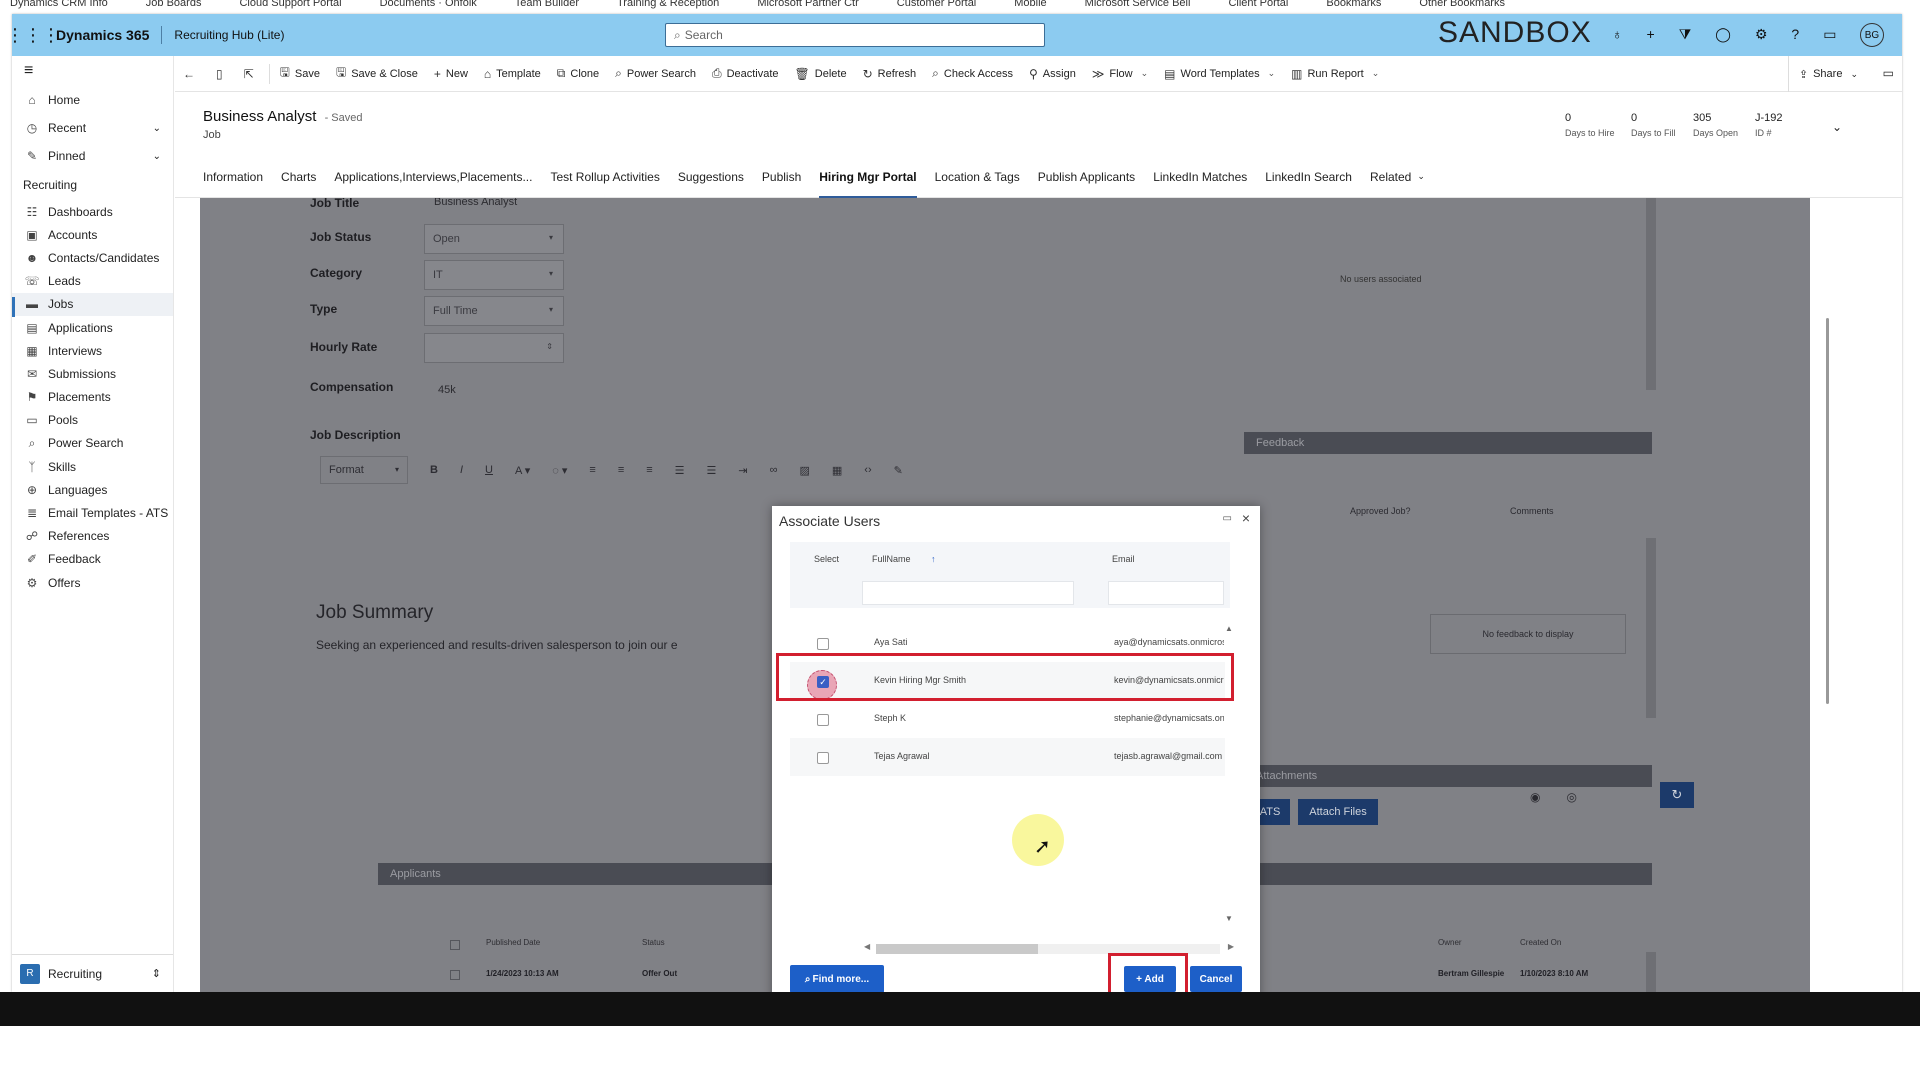 This screenshot has height=1080, width=1920. I want to click on filter-icon: ⧩, so click(1685, 34).